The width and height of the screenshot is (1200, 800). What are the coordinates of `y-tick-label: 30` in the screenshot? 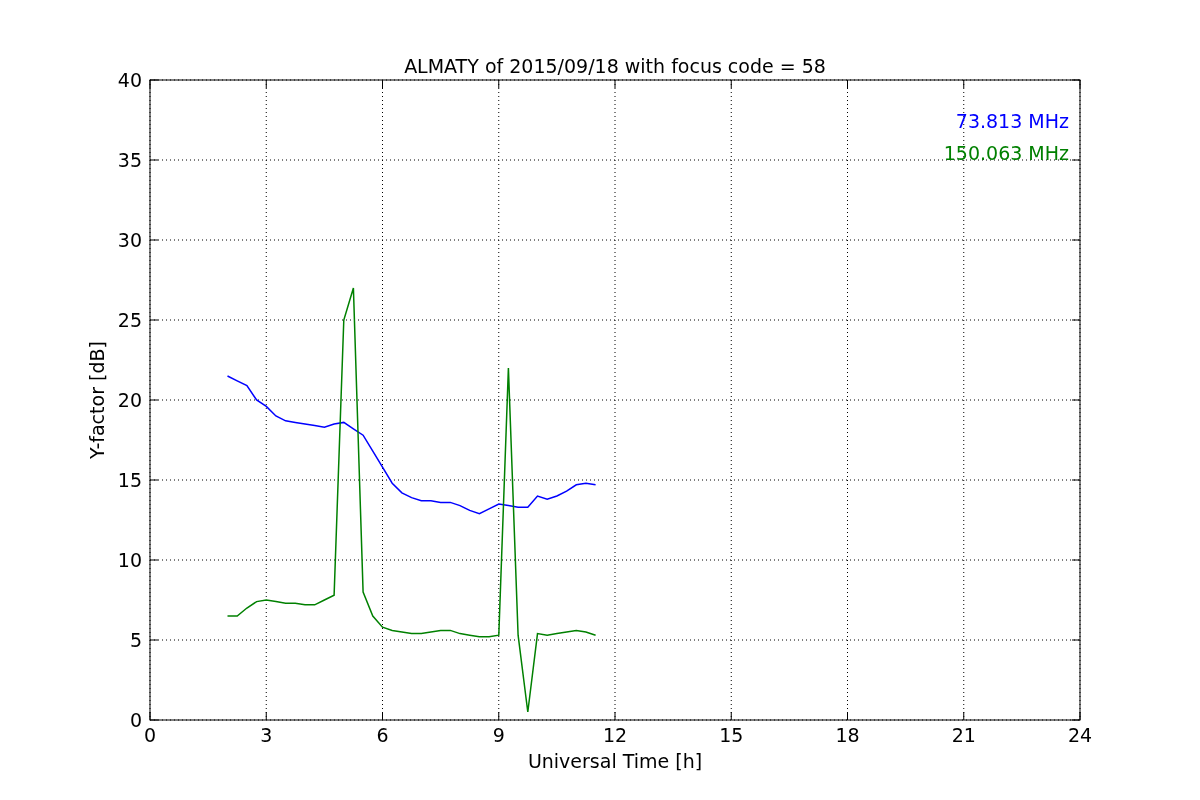 It's located at (129, 240).